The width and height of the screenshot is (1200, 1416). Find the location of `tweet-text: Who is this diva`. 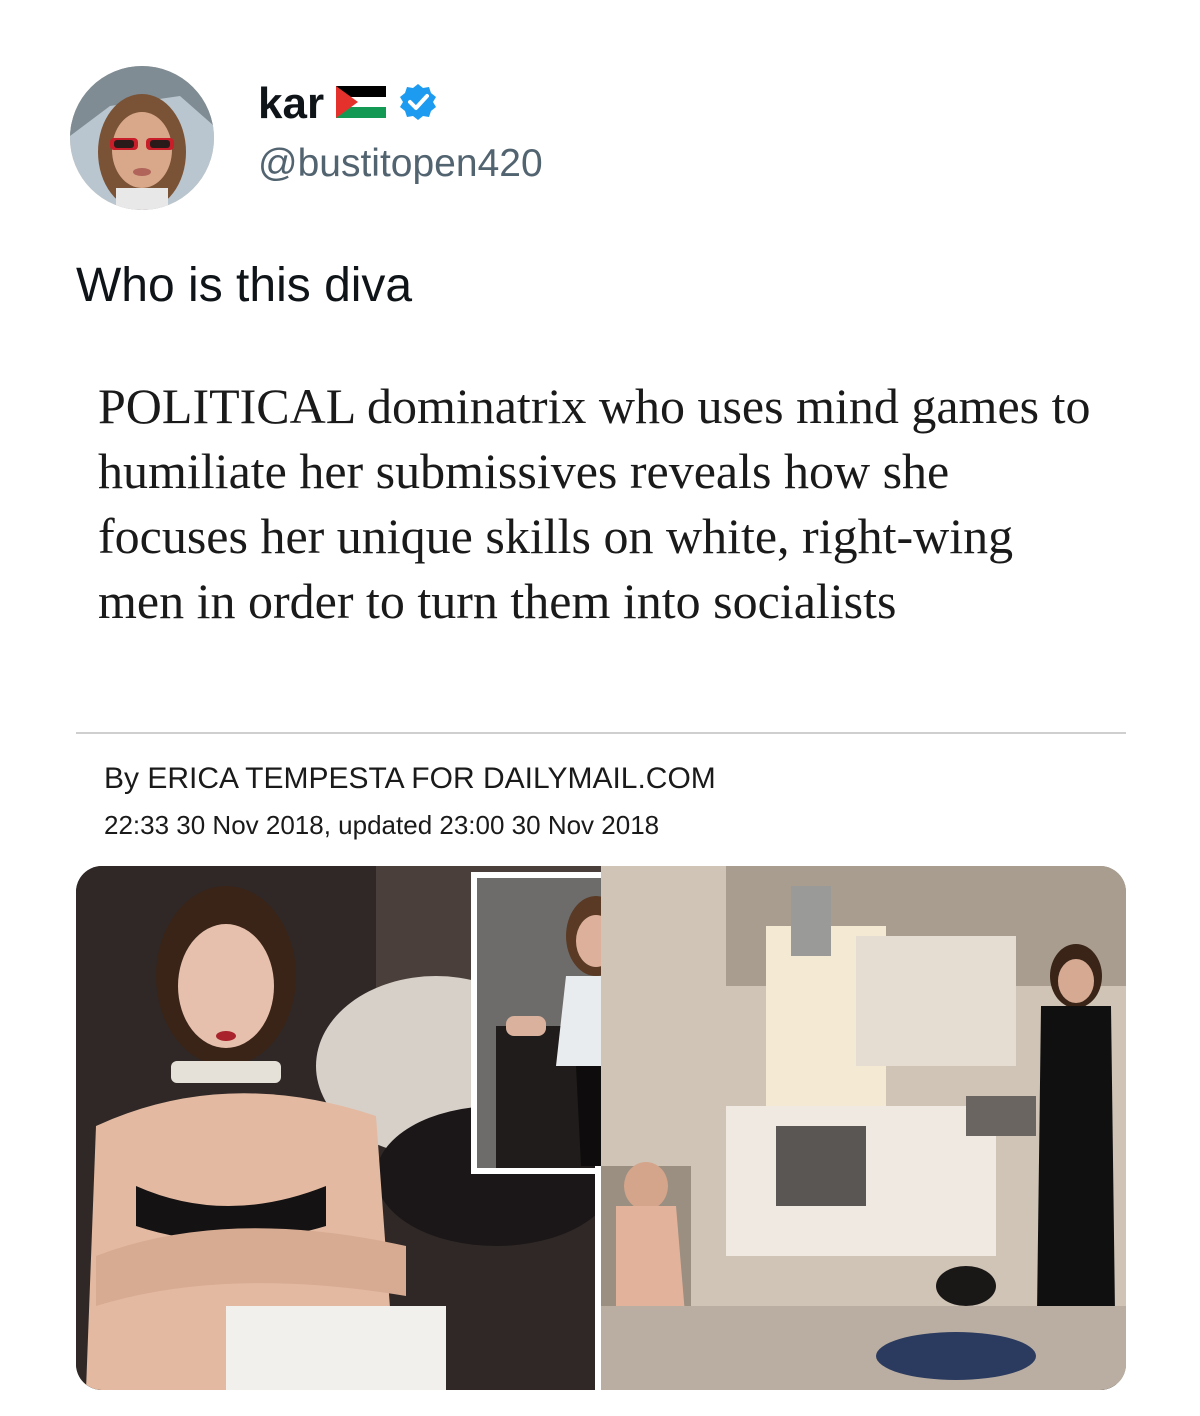

tweet-text: Who is this diva is located at coordinates (244, 285).